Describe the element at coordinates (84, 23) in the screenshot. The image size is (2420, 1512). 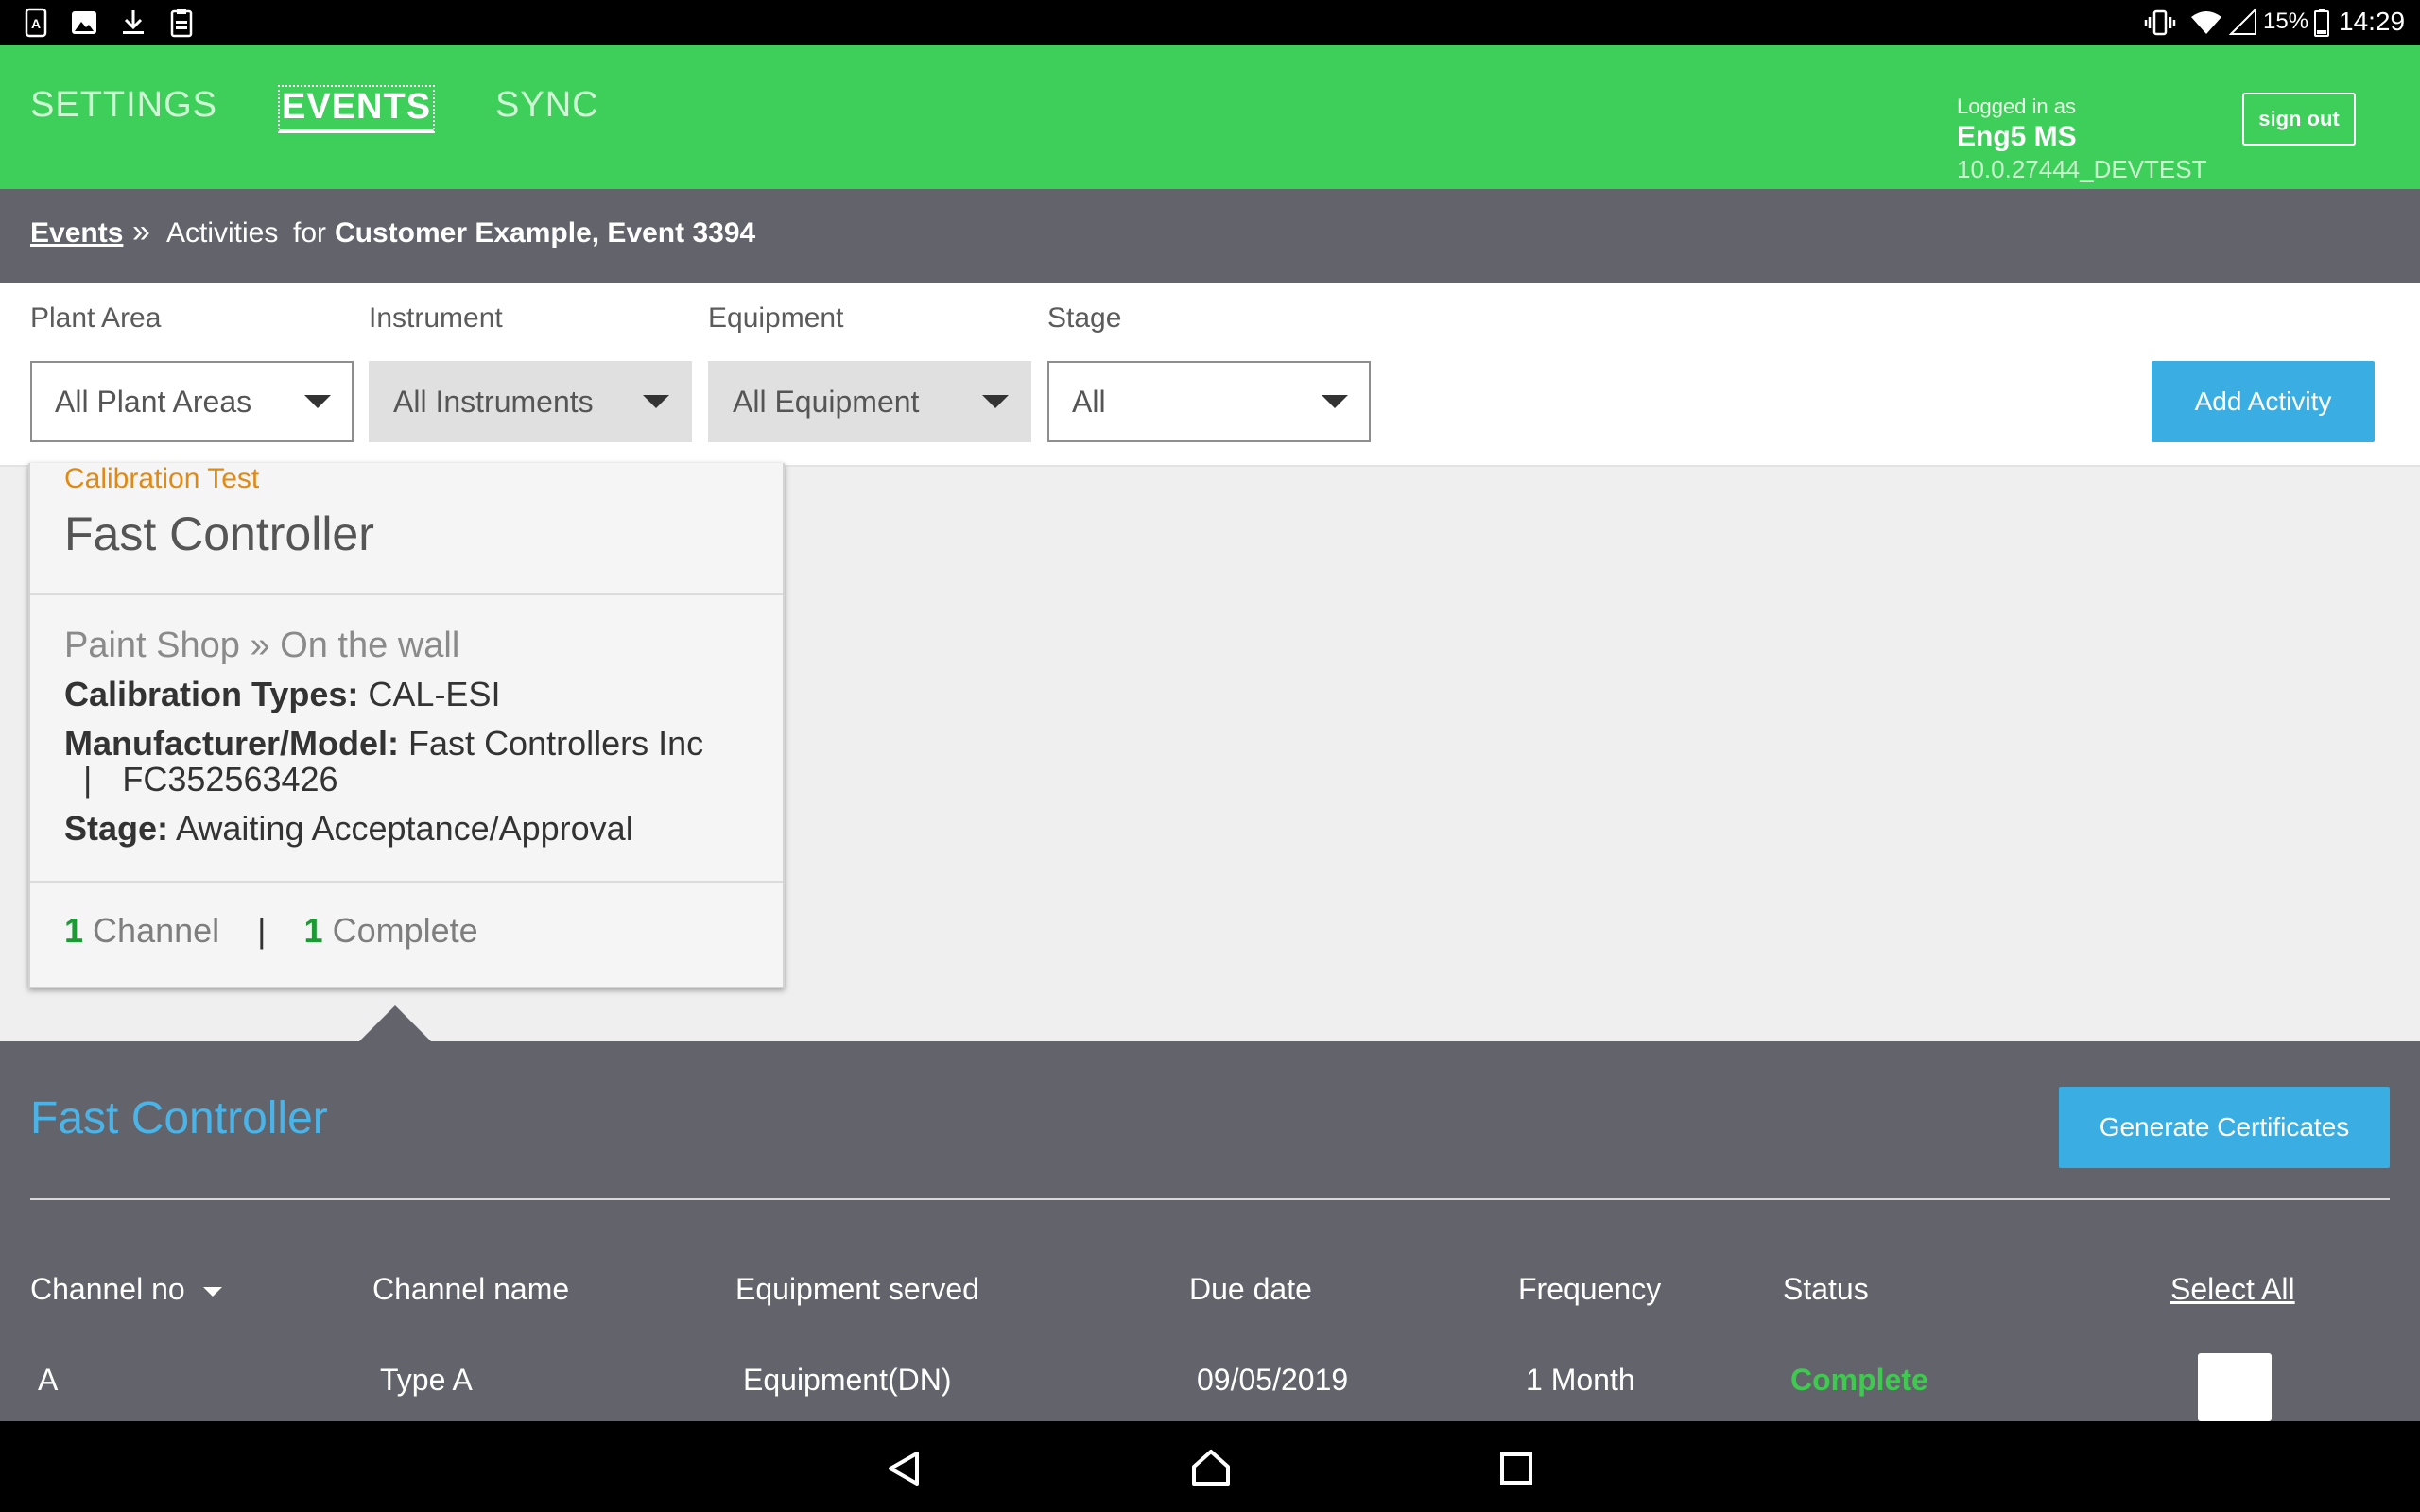
I see `image-icon` at that location.